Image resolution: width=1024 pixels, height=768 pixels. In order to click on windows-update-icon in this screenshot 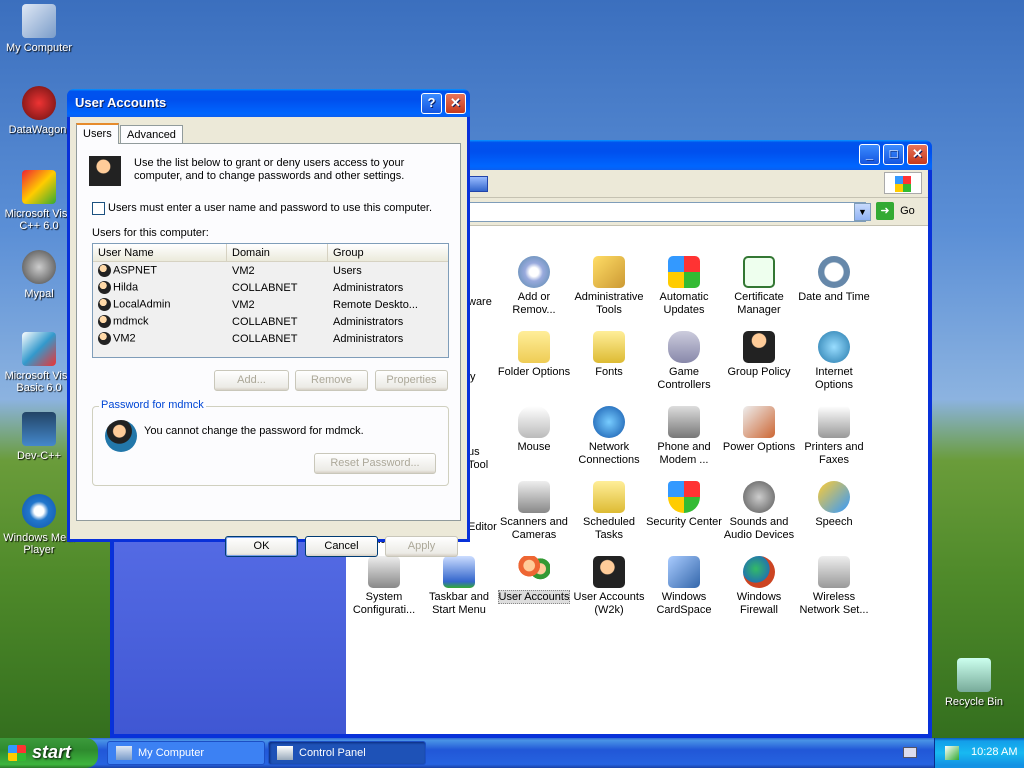, I will do `click(684, 272)`.